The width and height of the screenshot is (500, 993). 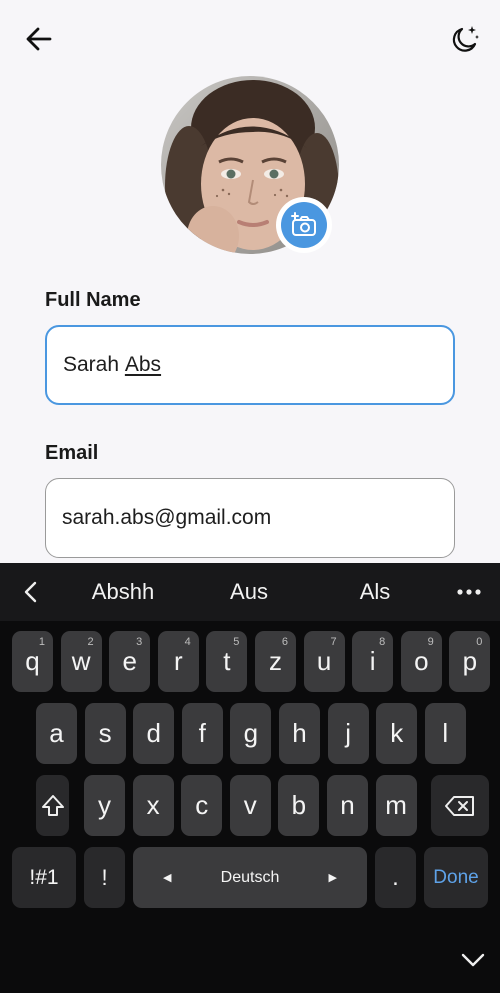 What do you see at coordinates (332, 878) in the screenshot?
I see `caret-right-icon: ▶` at bounding box center [332, 878].